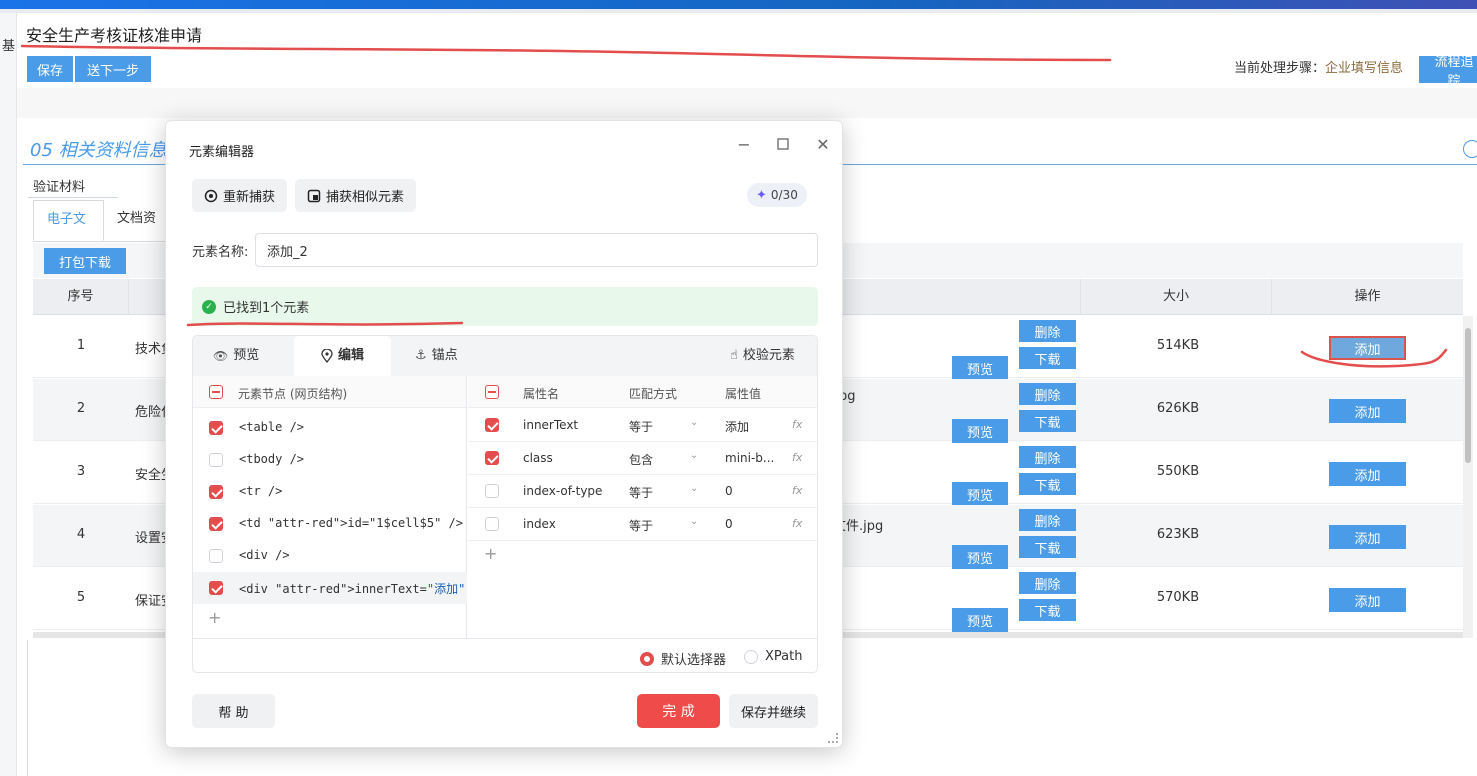  What do you see at coordinates (236, 356) in the screenshot?
I see `tab-preview: 👁 预览` at bounding box center [236, 356].